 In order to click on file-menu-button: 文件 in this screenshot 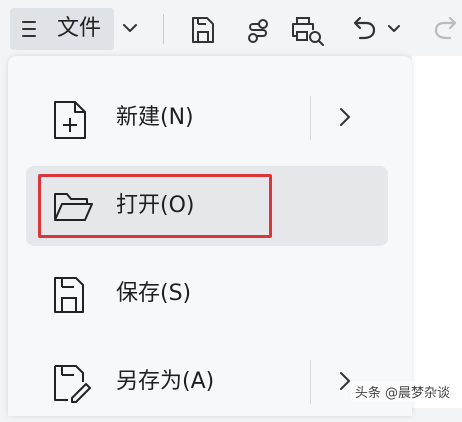, I will do `click(62, 29)`.